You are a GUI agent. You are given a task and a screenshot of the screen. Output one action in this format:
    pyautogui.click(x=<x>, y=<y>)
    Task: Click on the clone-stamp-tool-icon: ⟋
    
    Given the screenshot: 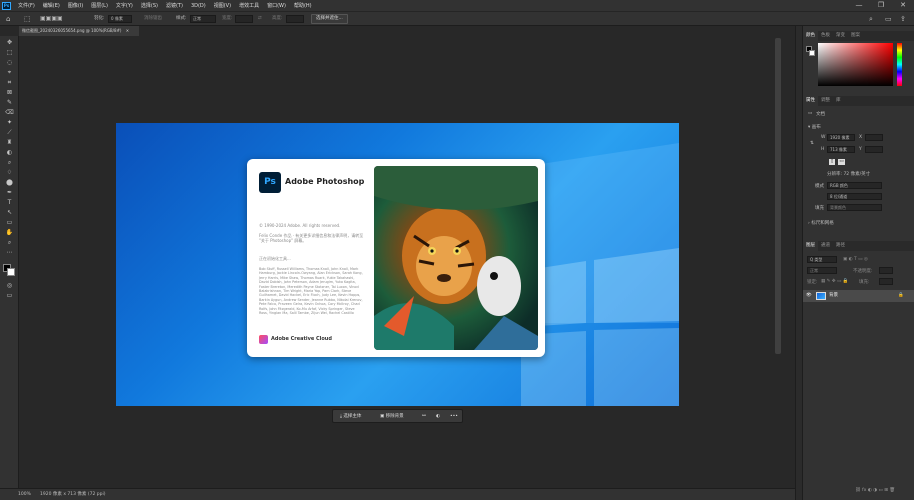 What is the action you would take?
    pyautogui.click(x=9, y=132)
    